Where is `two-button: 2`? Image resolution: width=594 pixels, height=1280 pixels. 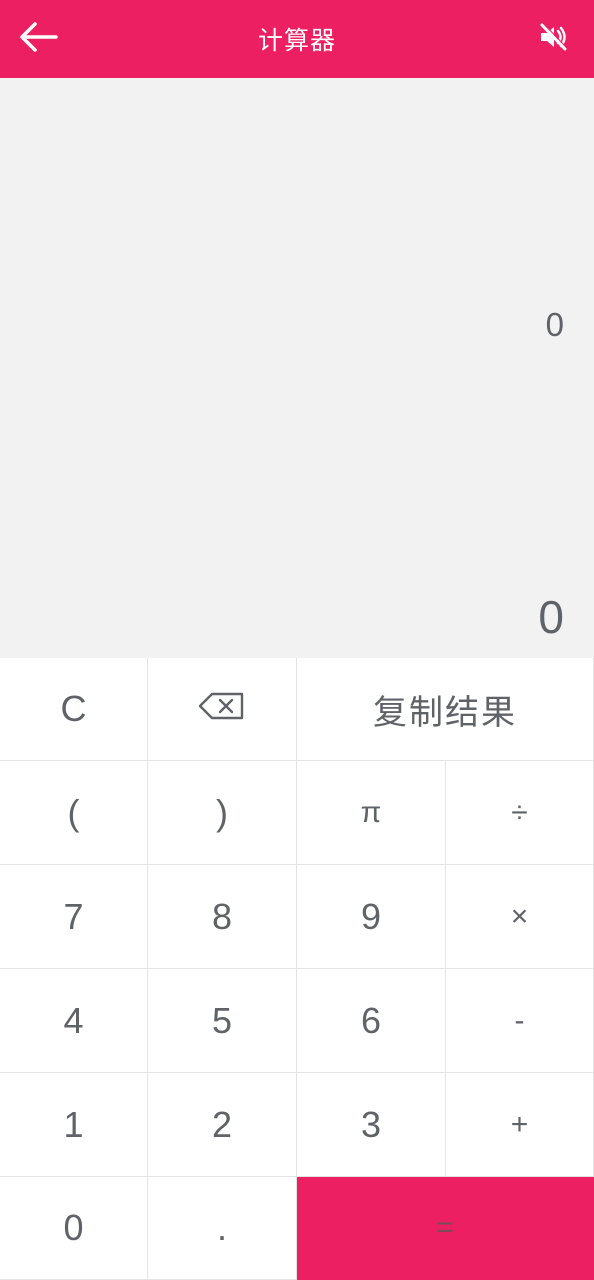 two-button: 2 is located at coordinates (222, 1125).